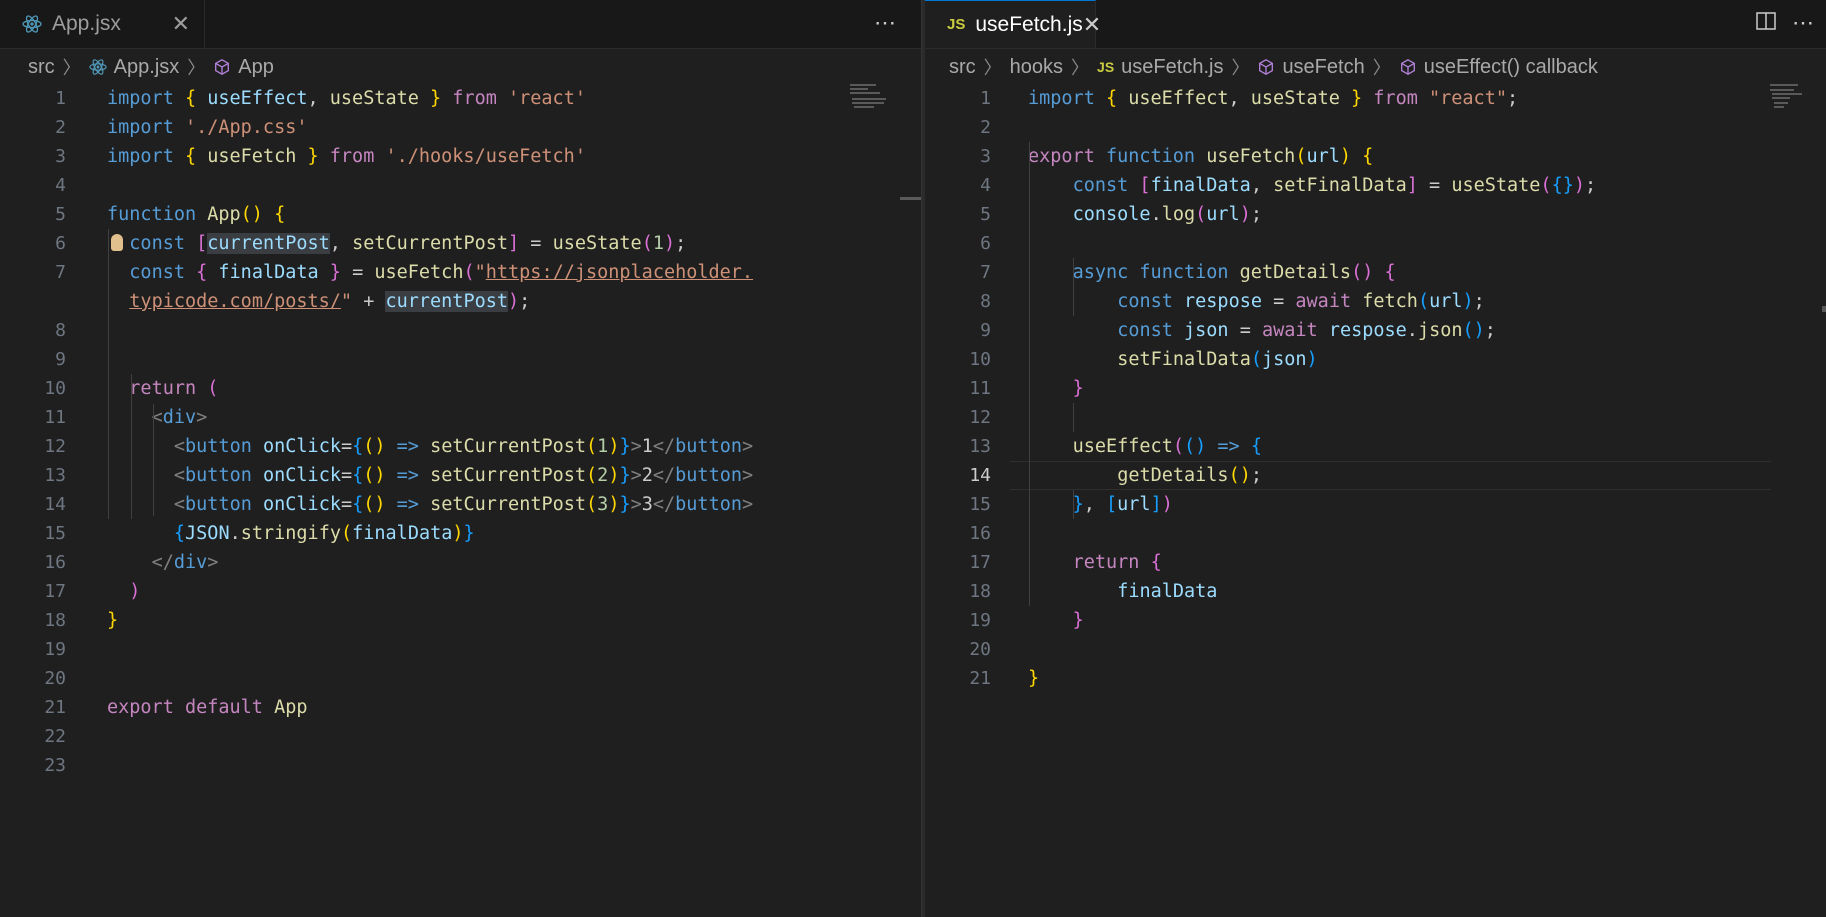 Image resolution: width=1826 pixels, height=917 pixels. What do you see at coordinates (460, 388) in the screenshot?
I see `code-line: 10 return (` at bounding box center [460, 388].